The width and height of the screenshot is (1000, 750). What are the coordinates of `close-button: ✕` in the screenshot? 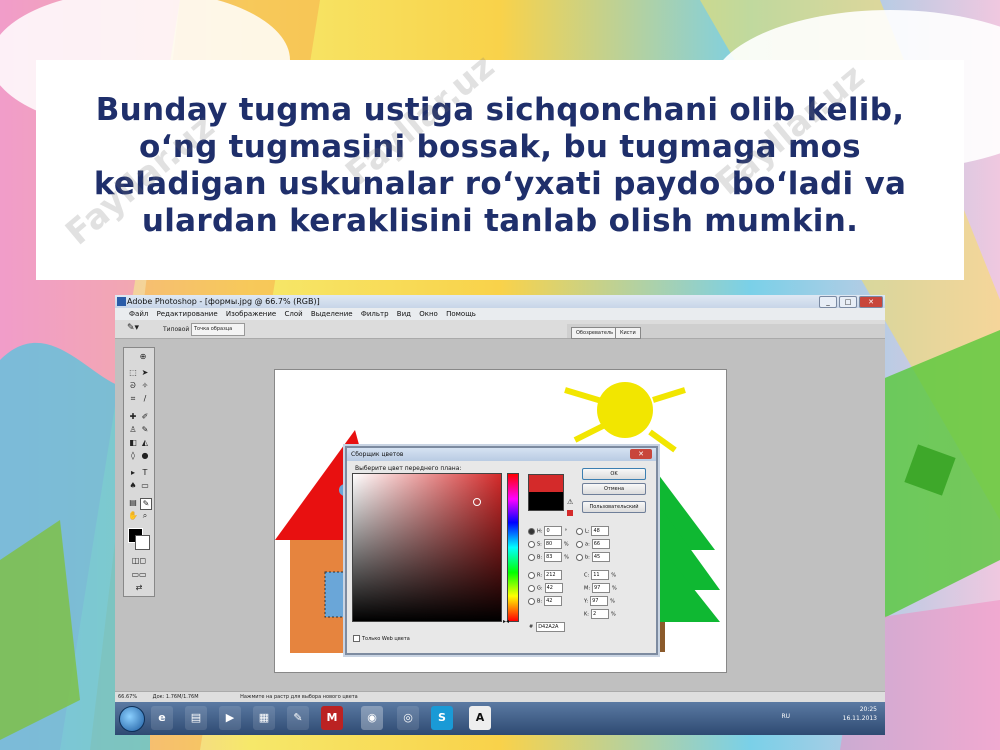 It's located at (871, 302).